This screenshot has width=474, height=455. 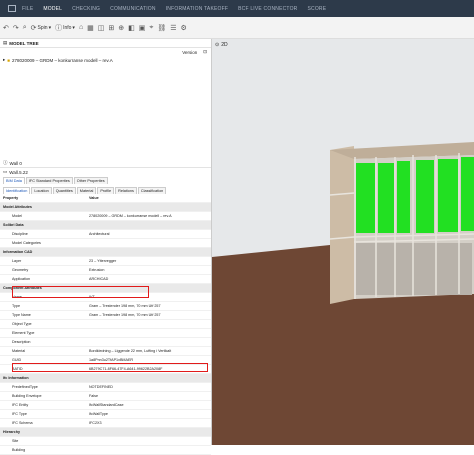 What do you see at coordinates (105, 261) in the screenshot?
I see `property-row: Layer 23 – Yttervegger` at bounding box center [105, 261].